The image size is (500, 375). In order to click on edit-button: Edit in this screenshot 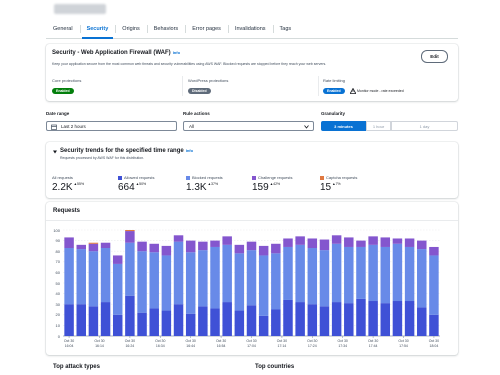, I will do `click(434, 56)`.